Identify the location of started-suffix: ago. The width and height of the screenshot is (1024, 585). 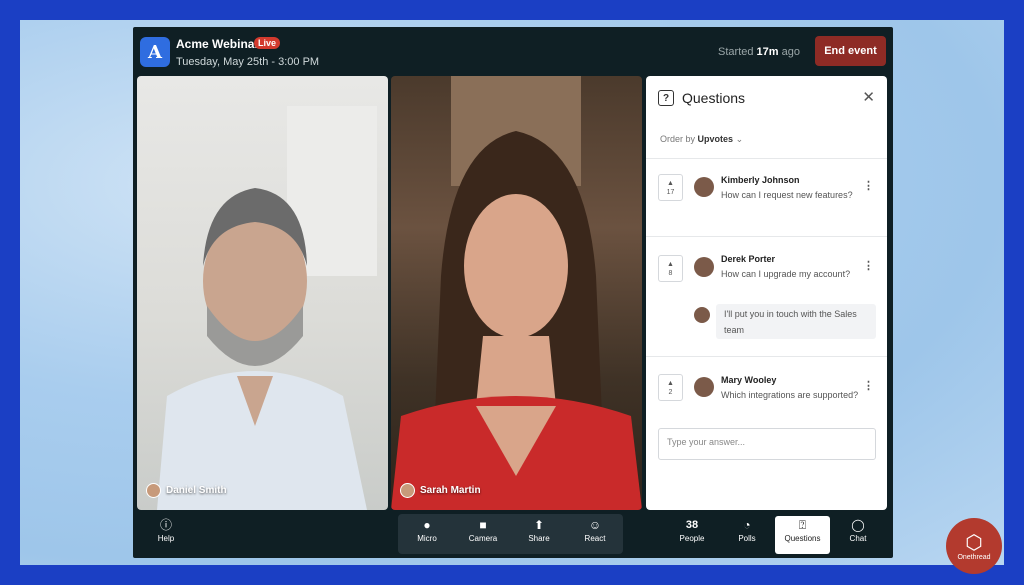
(790, 52).